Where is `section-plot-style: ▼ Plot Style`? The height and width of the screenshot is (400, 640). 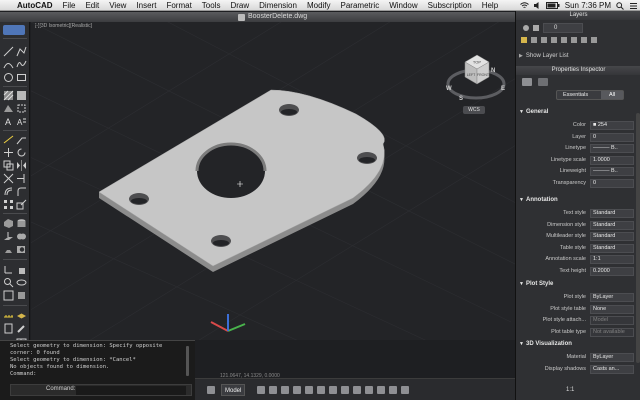 section-plot-style: ▼ Plot Style is located at coordinates (577, 284).